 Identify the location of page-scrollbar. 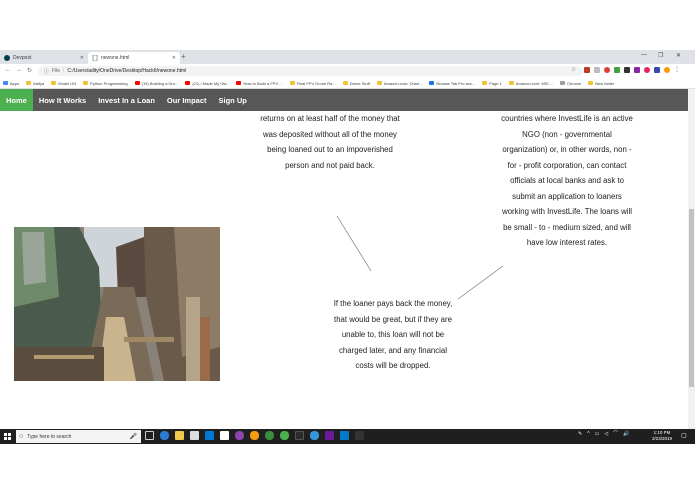
(691, 259).